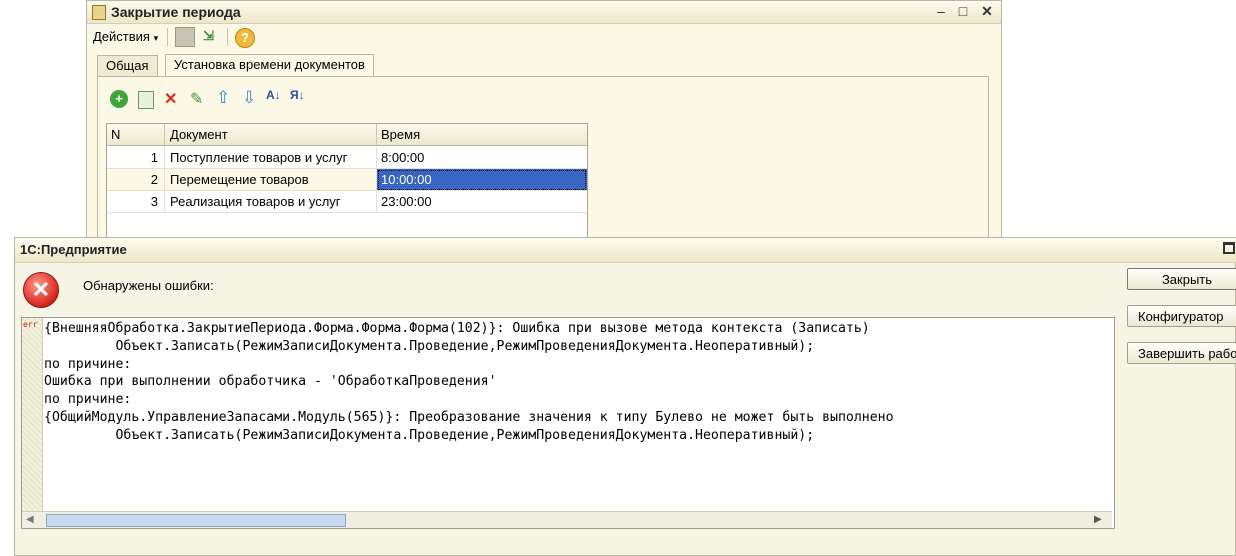 This screenshot has height=556, width=1236. I want to click on column-label: Документ, so click(199, 134).